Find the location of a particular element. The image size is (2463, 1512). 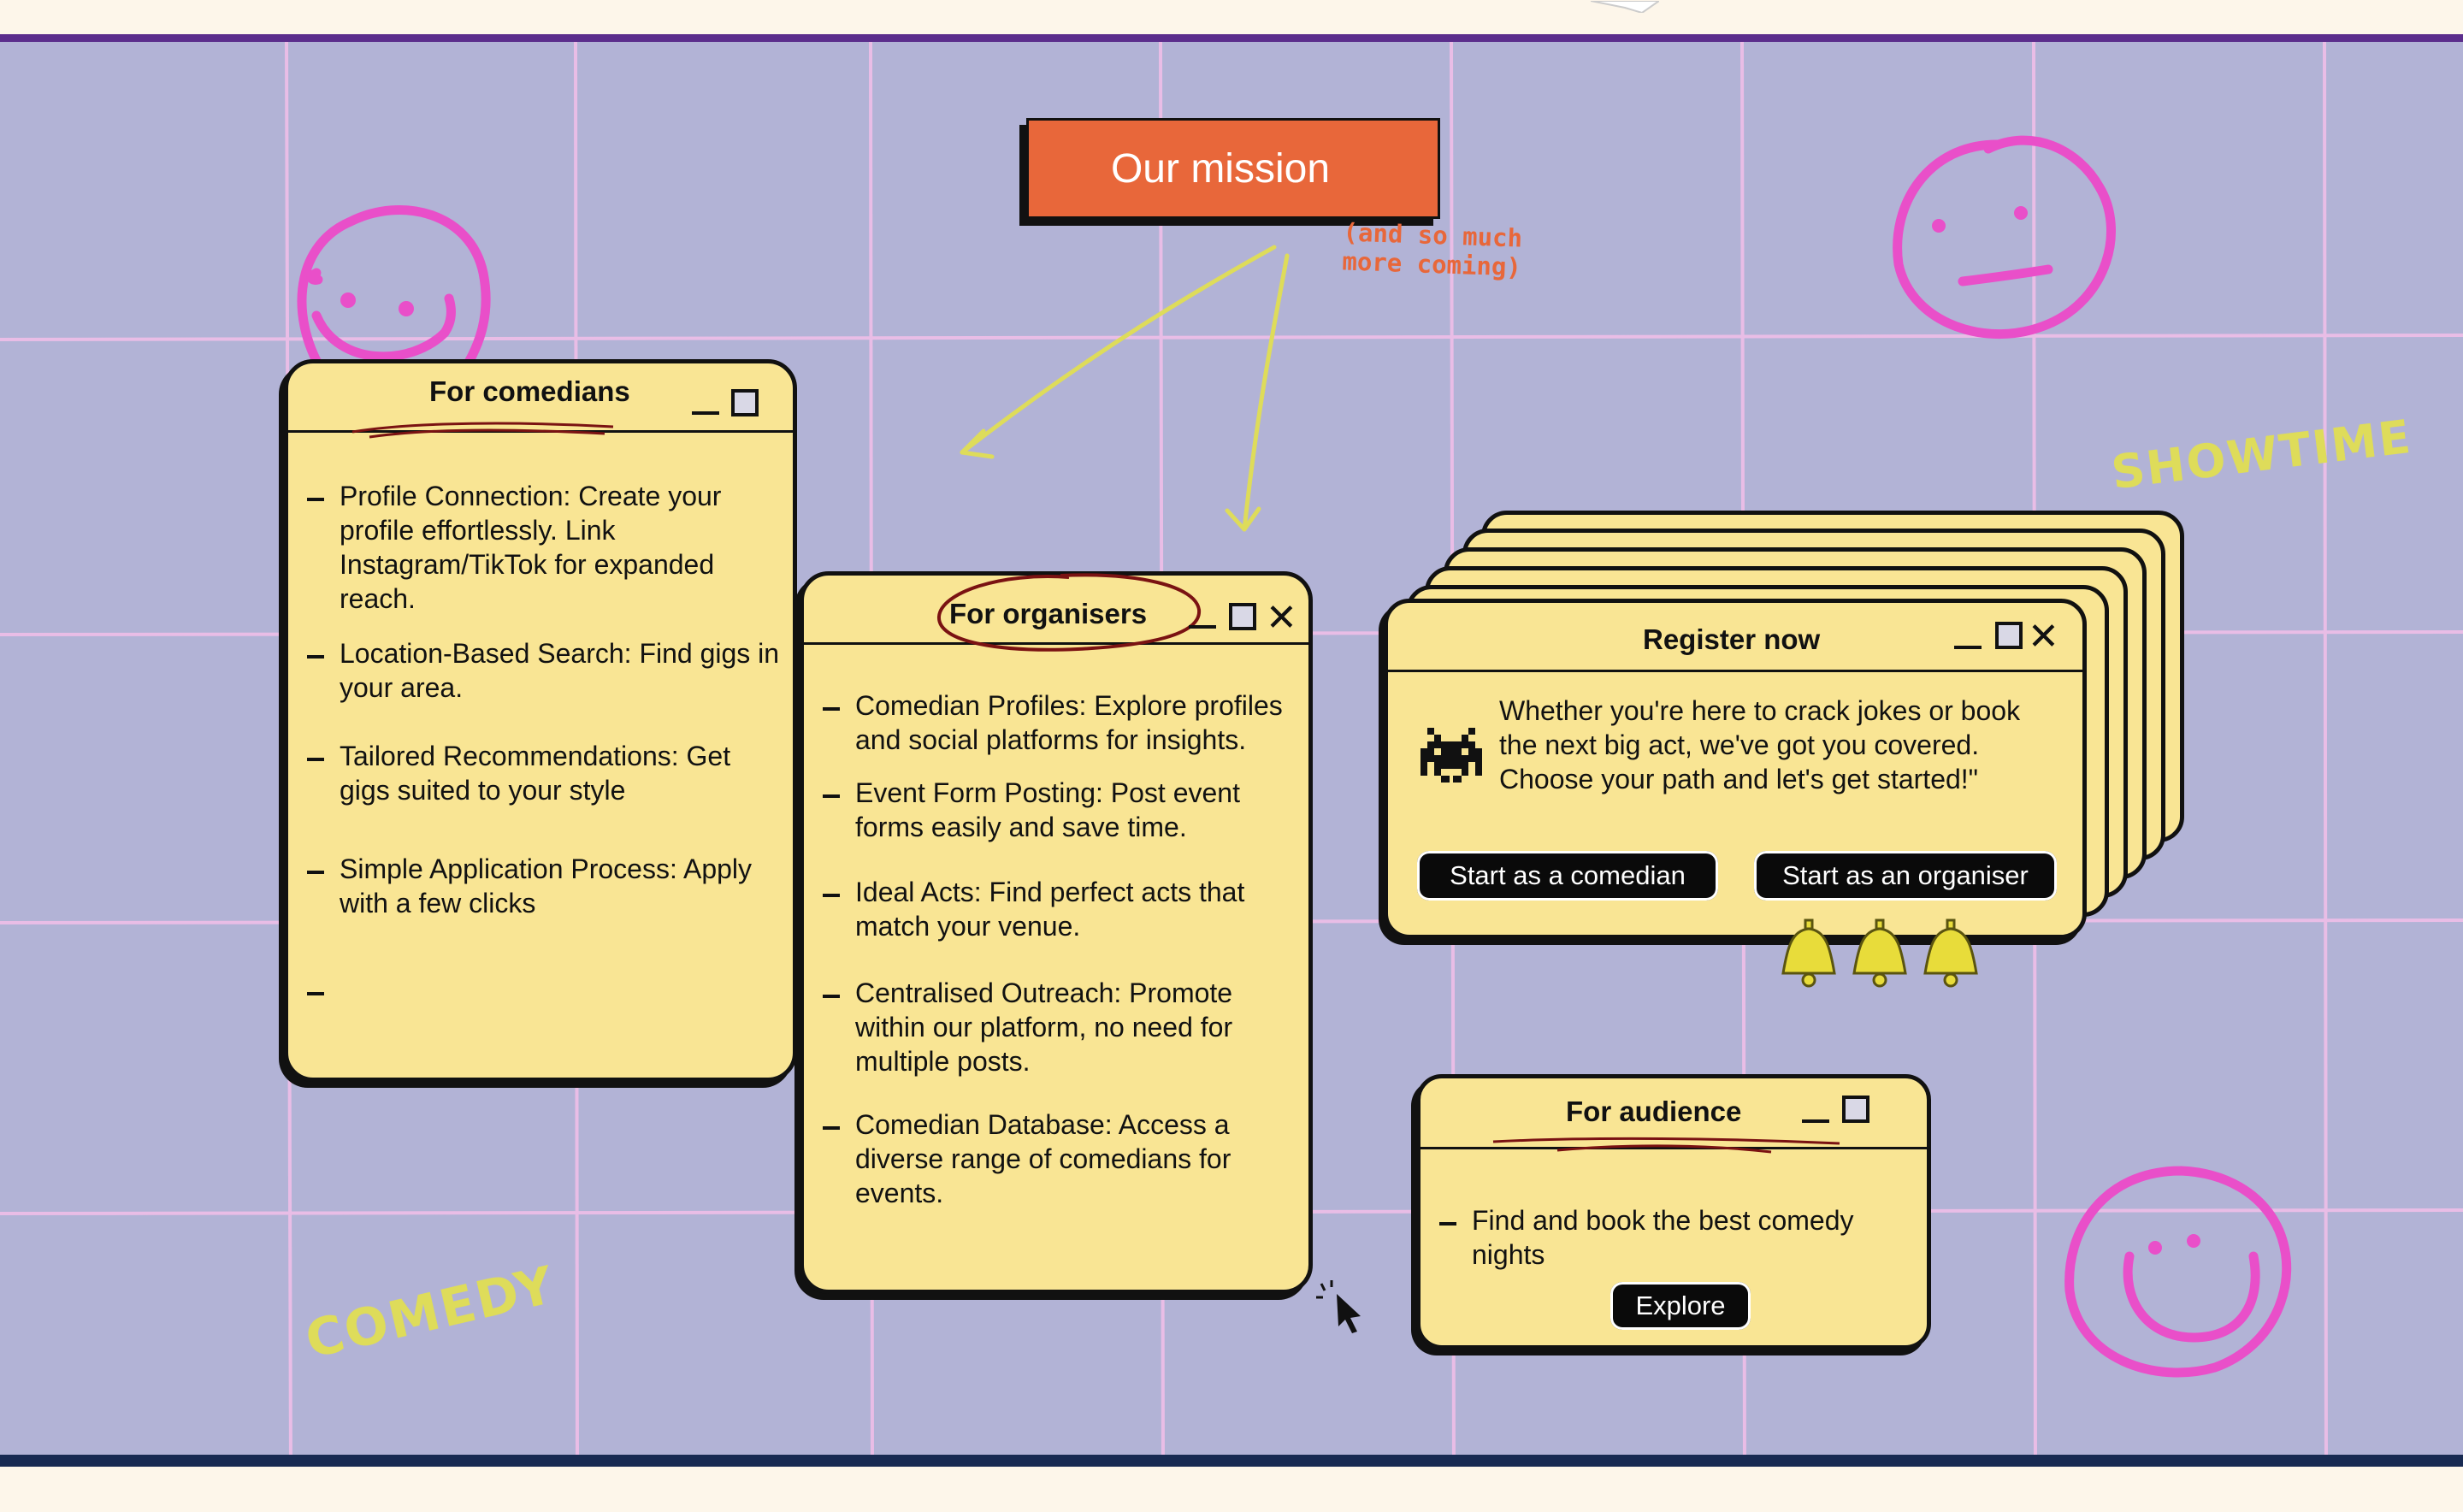

register-window-title: Register now is located at coordinates (1732, 639).